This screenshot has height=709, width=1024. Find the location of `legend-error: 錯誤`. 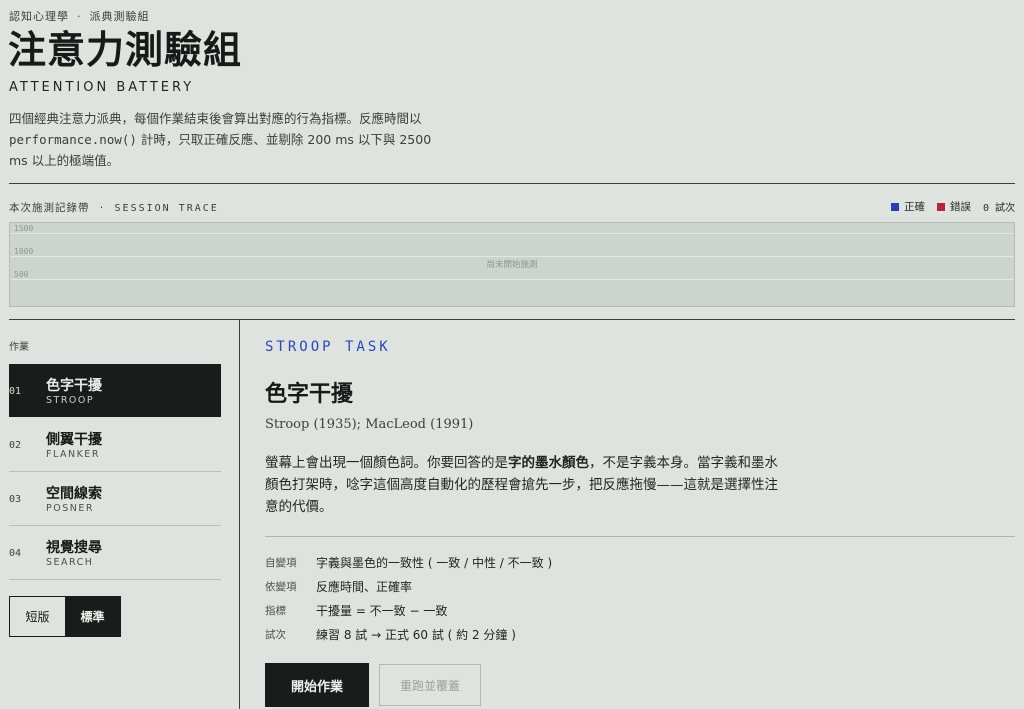

legend-error: 錯誤 is located at coordinates (953, 206).